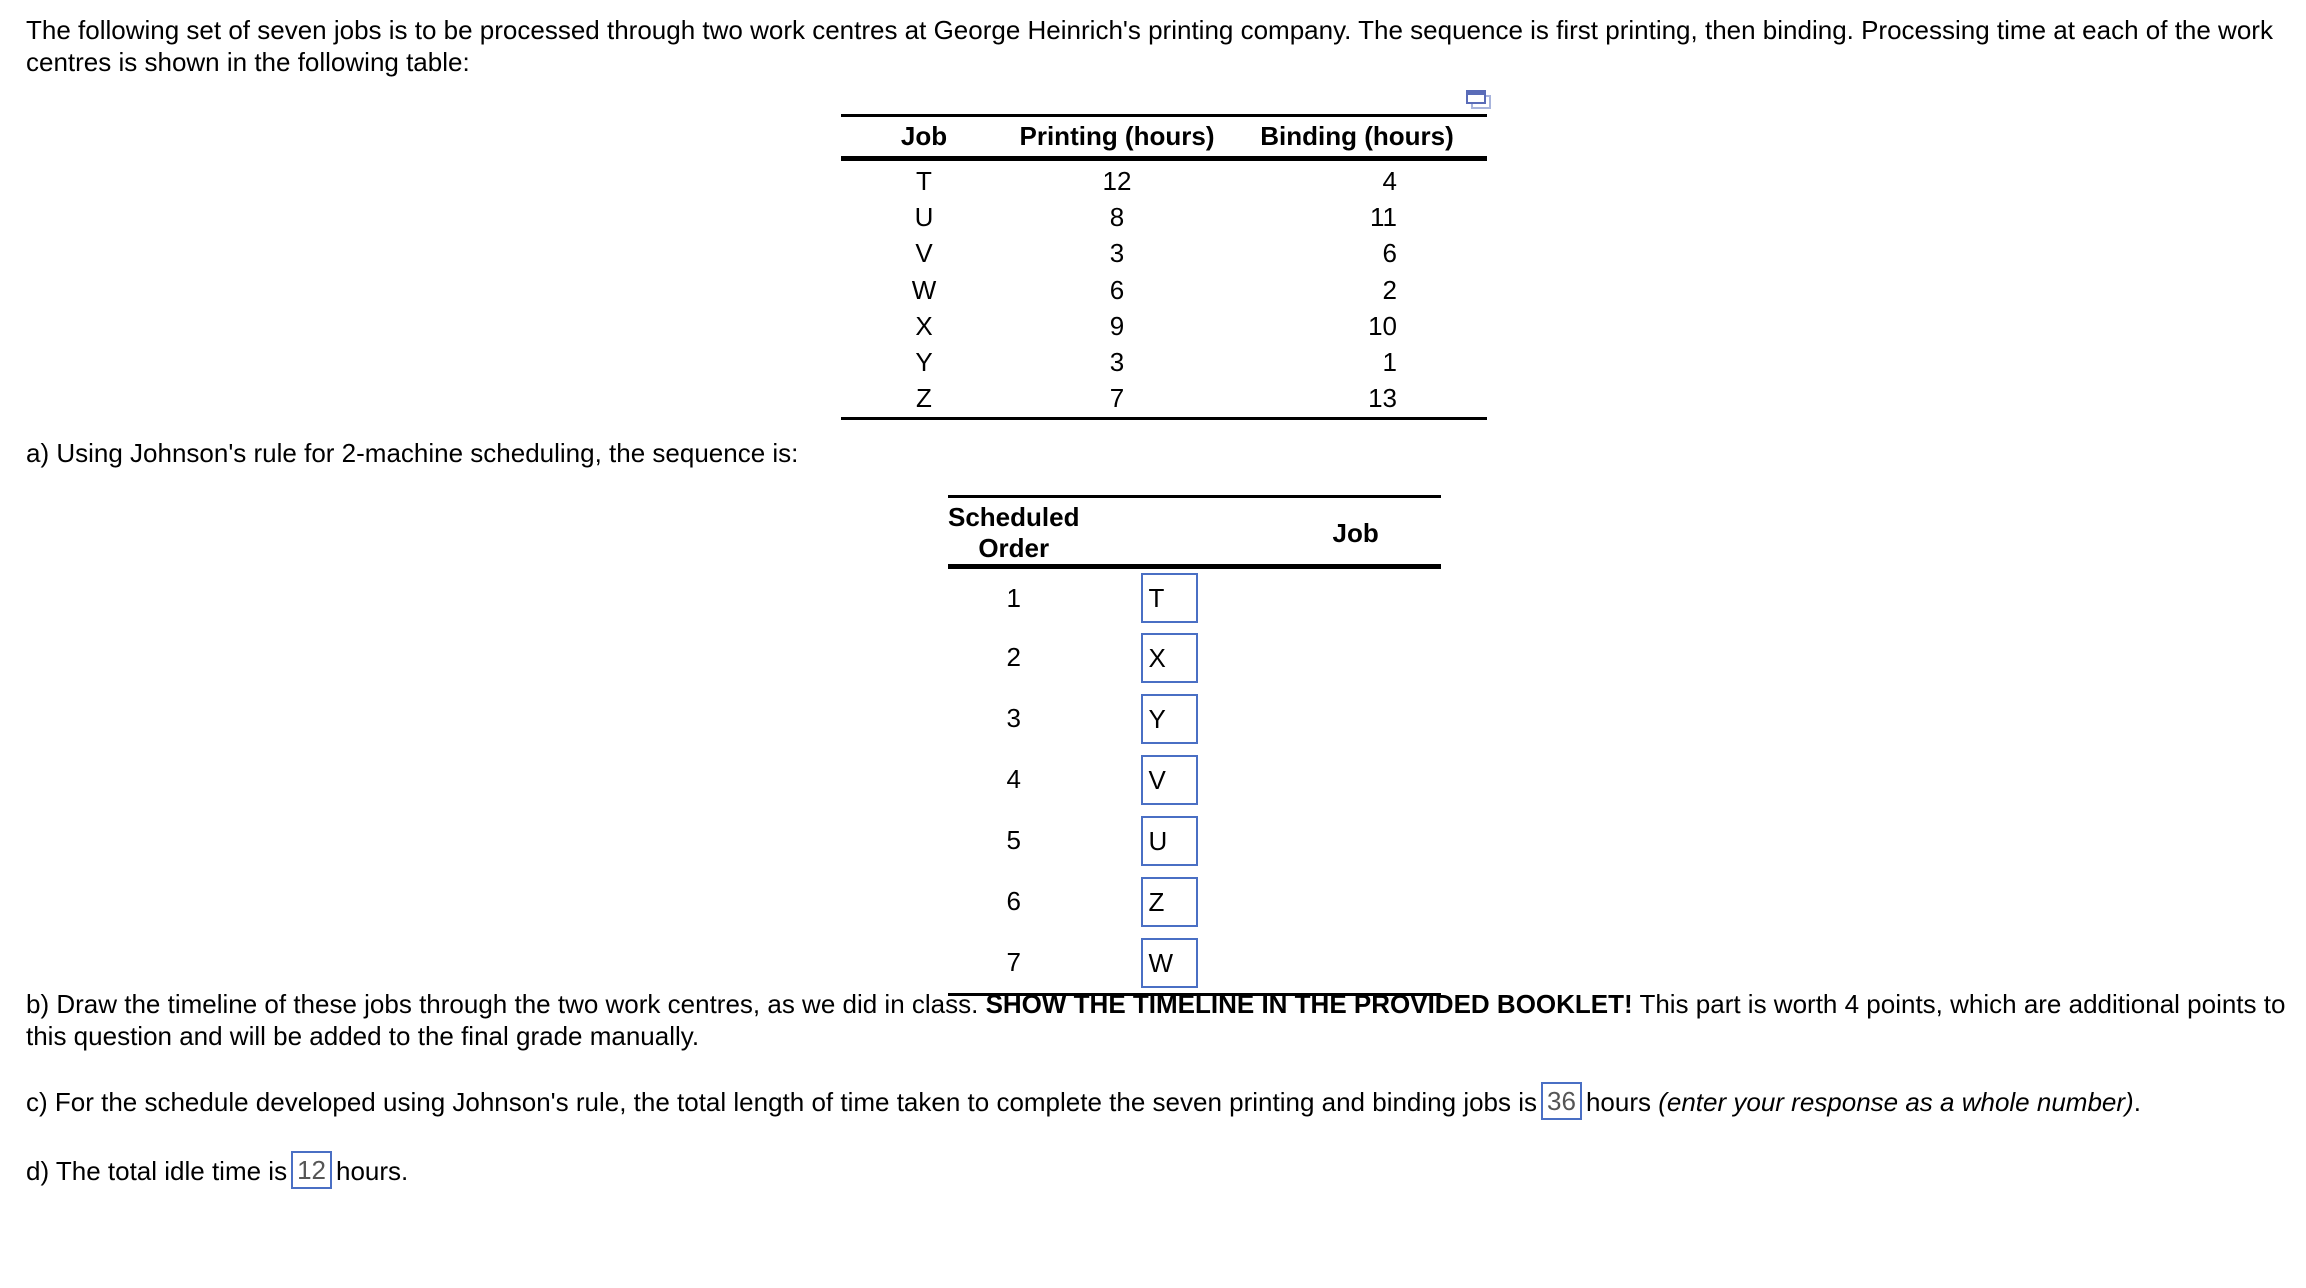 This screenshot has height=1288, width=2306. What do you see at coordinates (924, 362) in the screenshot?
I see `job-cell: Y` at bounding box center [924, 362].